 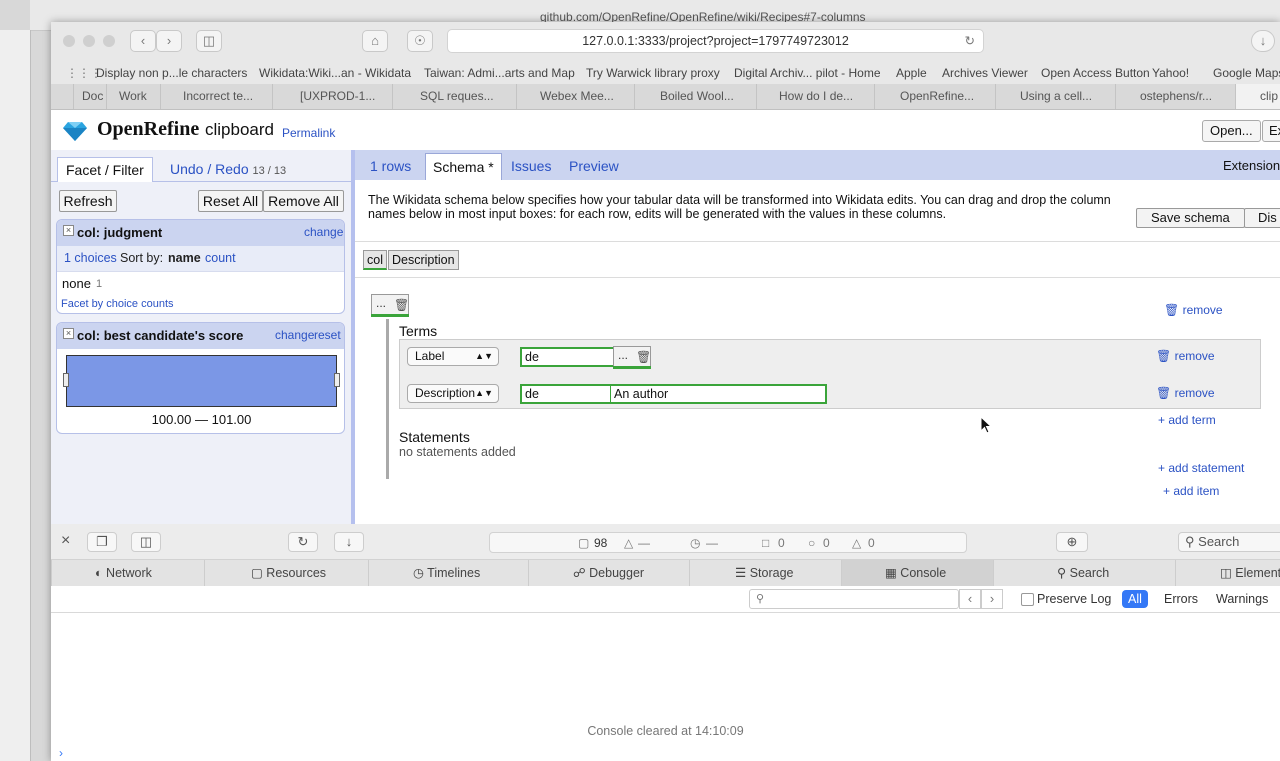 What do you see at coordinates (303, 542) in the screenshot?
I see `reload-page-icon: ↻` at bounding box center [303, 542].